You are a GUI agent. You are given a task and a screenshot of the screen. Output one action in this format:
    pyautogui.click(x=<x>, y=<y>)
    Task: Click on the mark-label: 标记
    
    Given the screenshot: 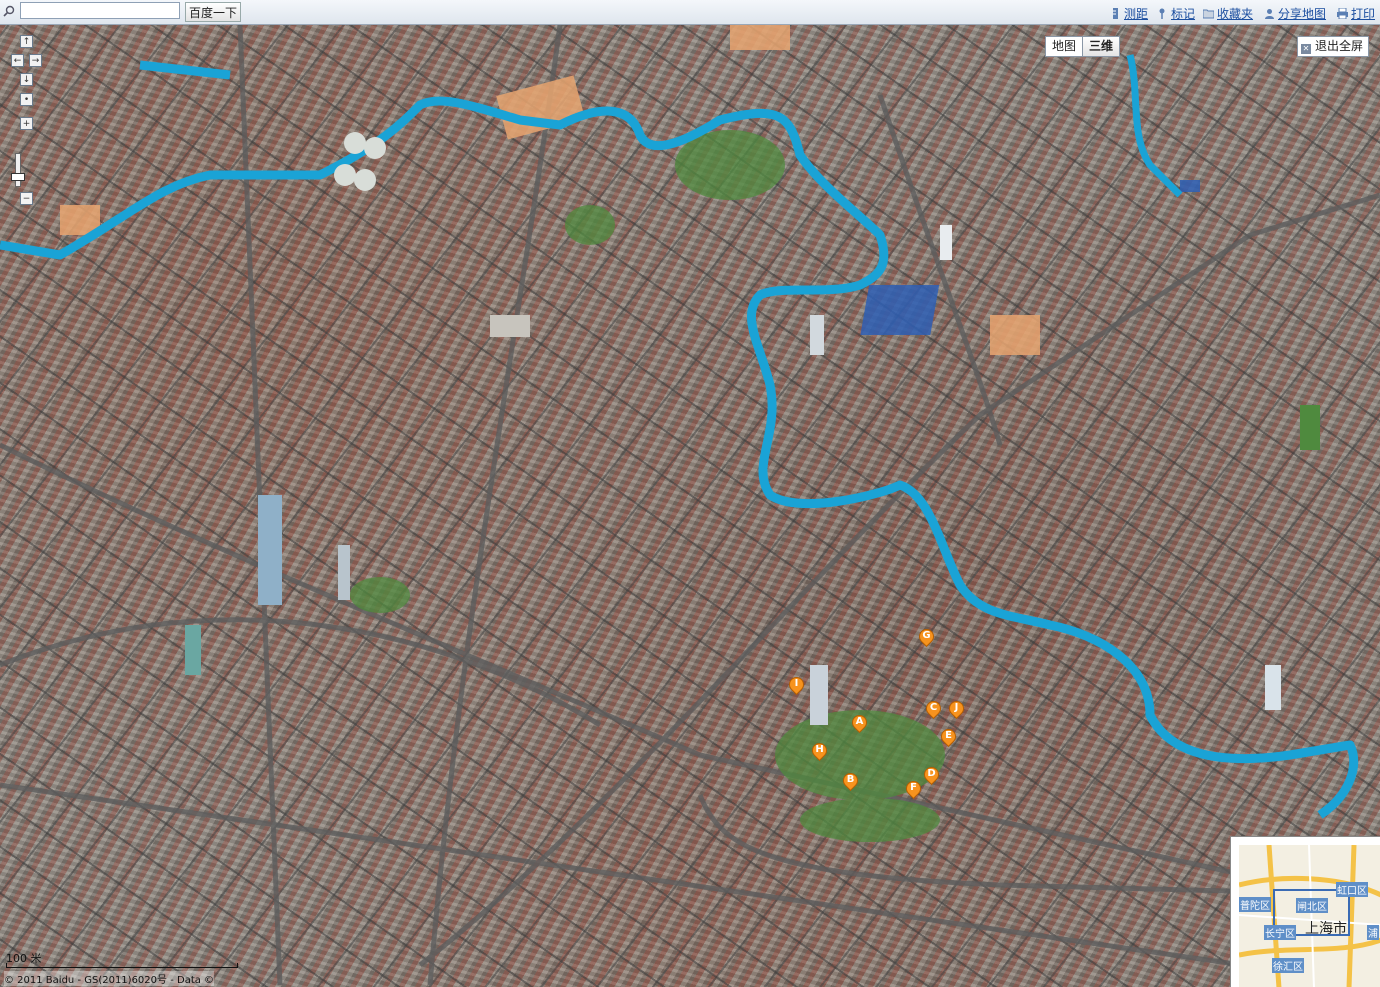 What is the action you would take?
    pyautogui.click(x=1183, y=14)
    